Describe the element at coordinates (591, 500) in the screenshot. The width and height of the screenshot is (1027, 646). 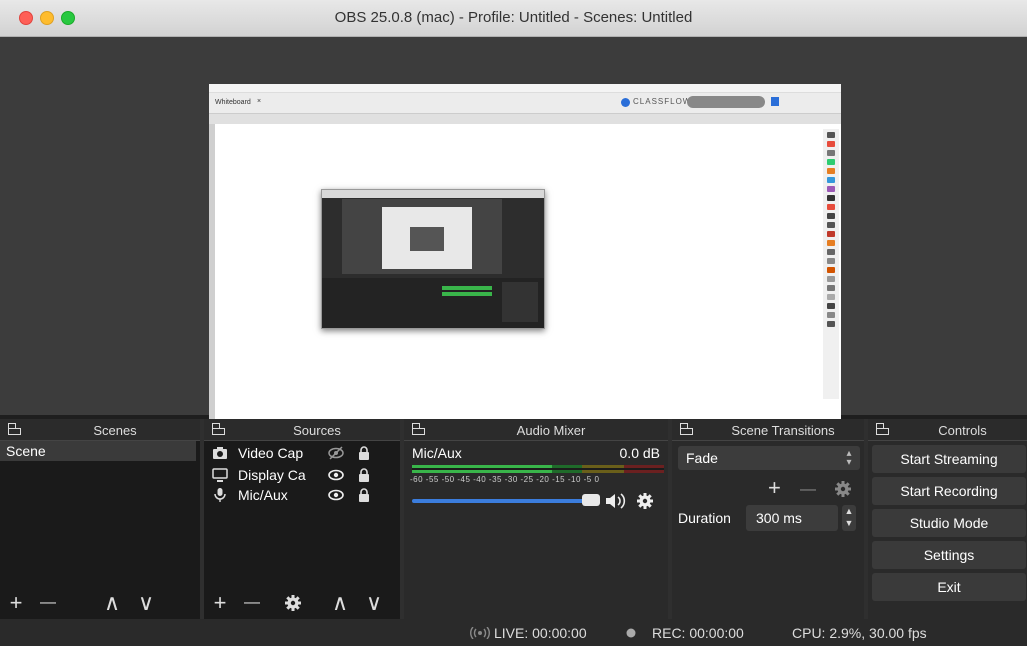
I see `volume-slider-handle` at that location.